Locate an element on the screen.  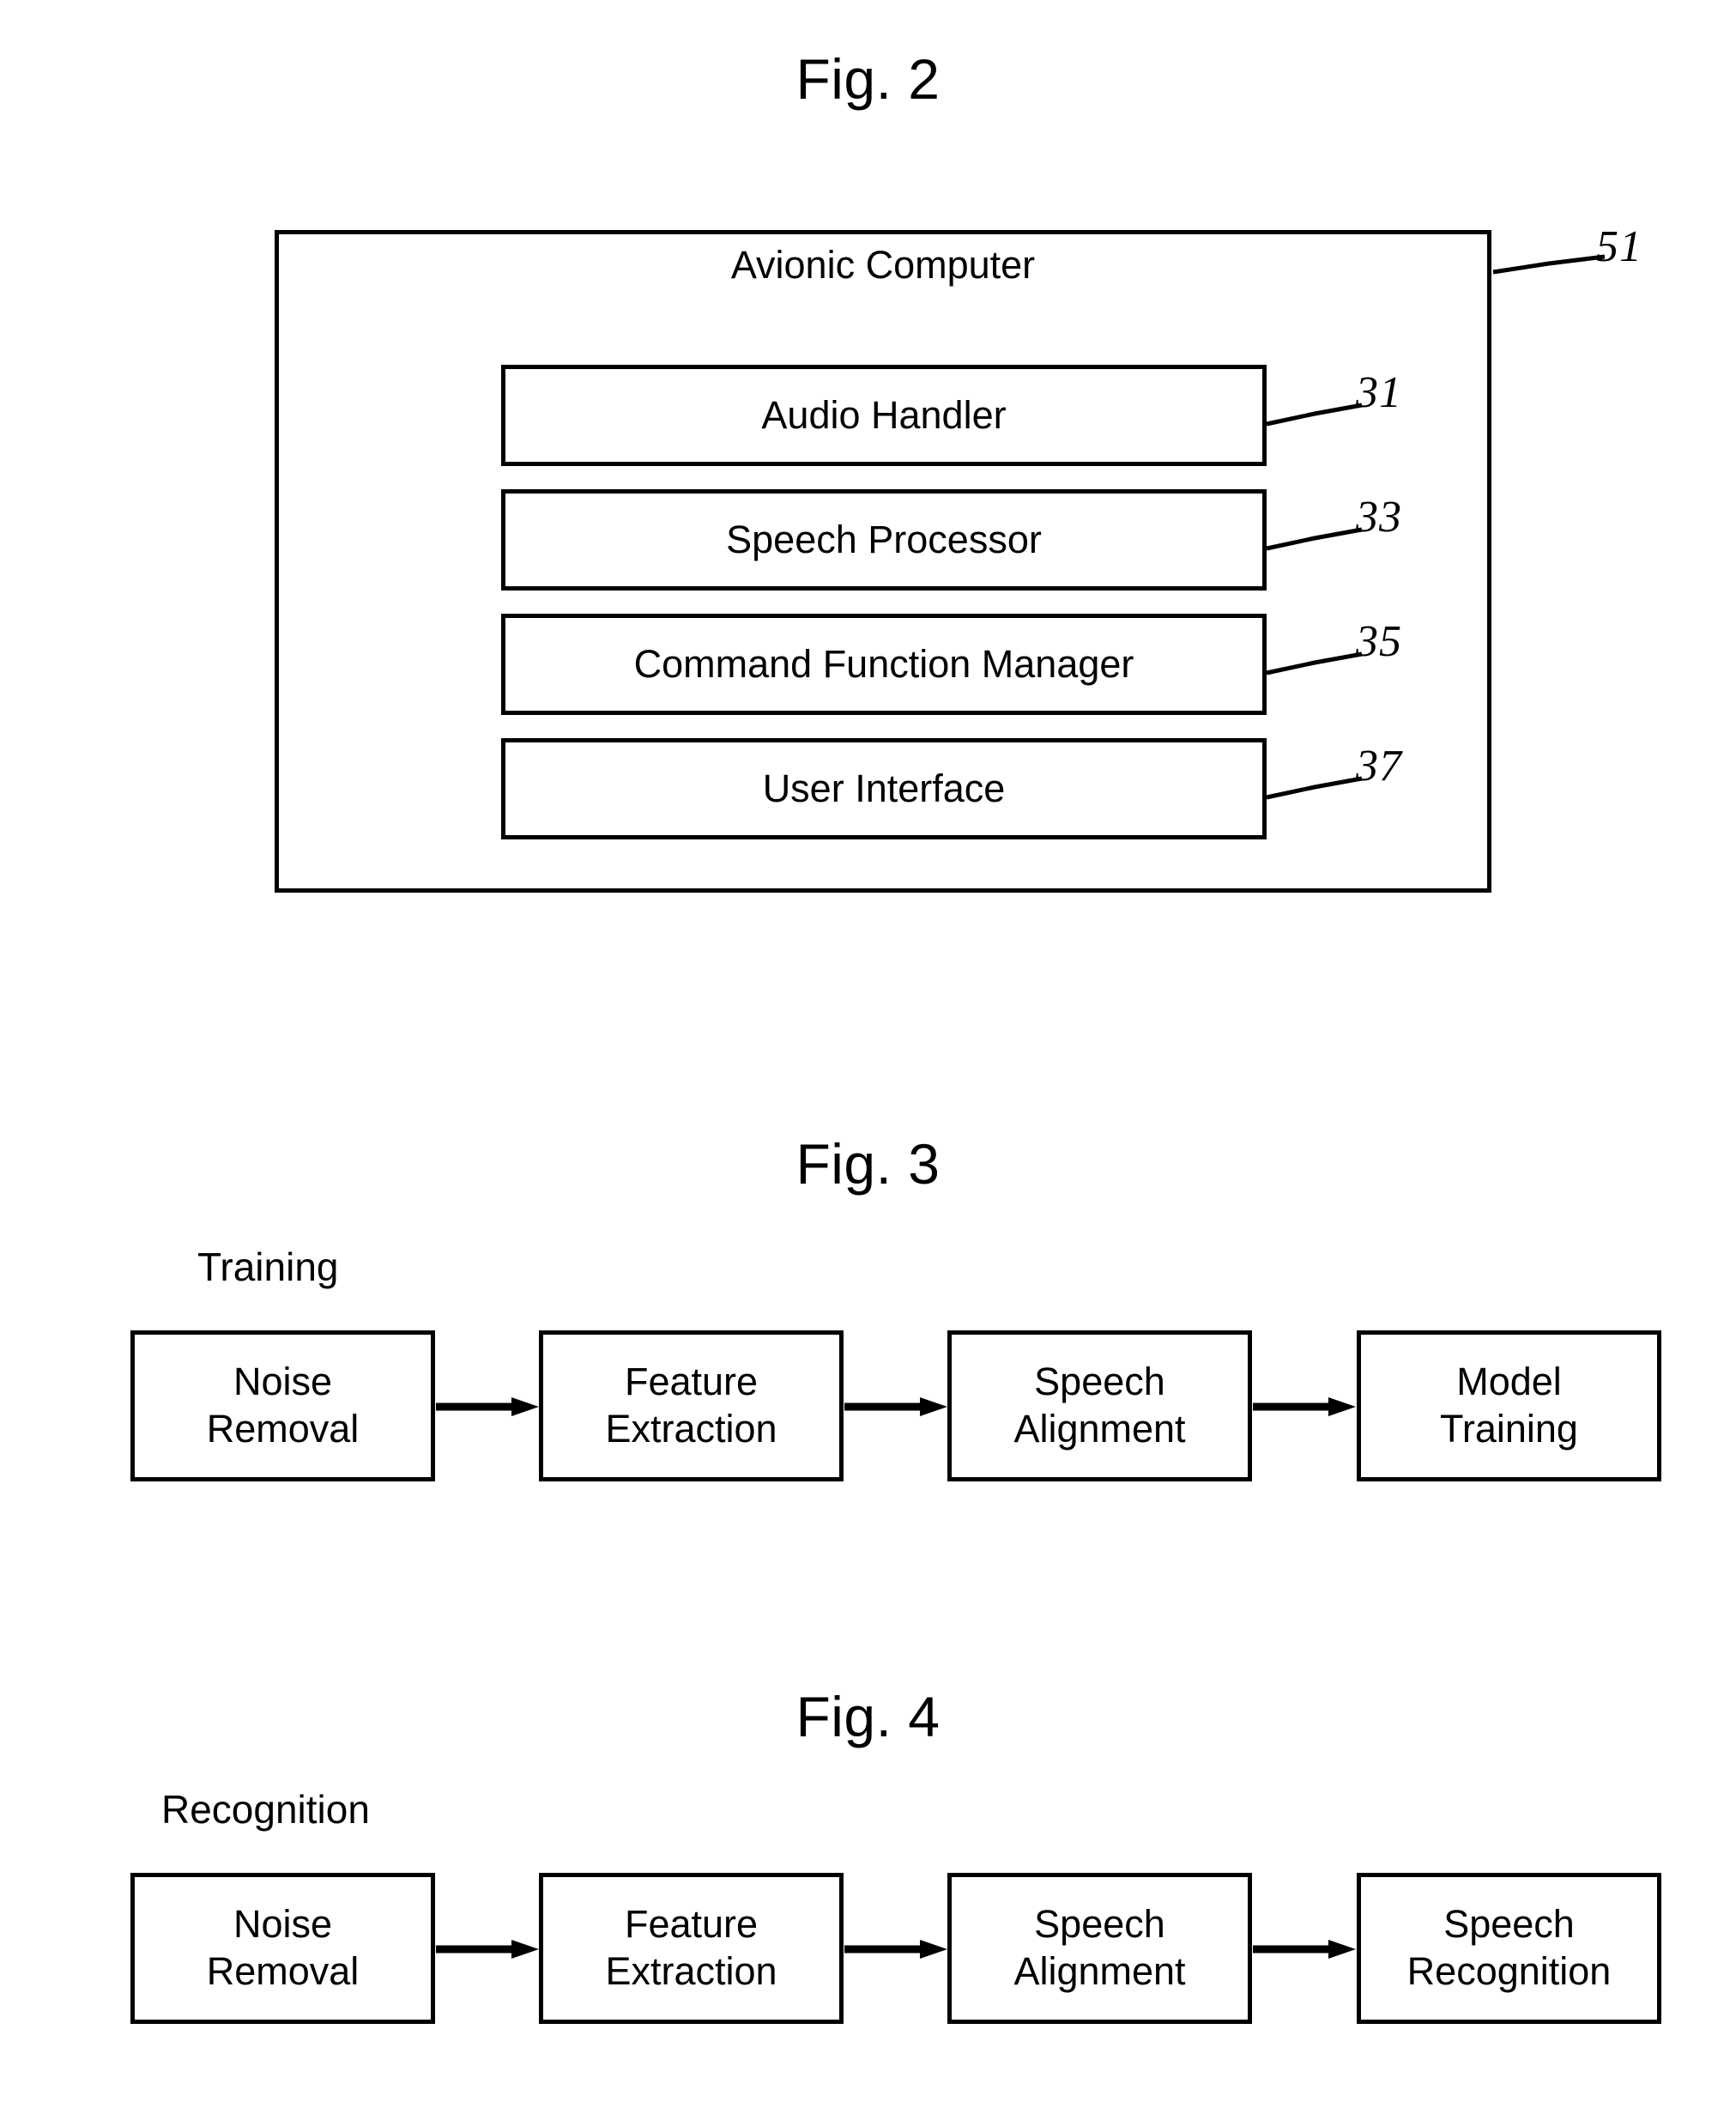
block-audio-handler-label: Audio Handler is located at coordinates (884, 415).